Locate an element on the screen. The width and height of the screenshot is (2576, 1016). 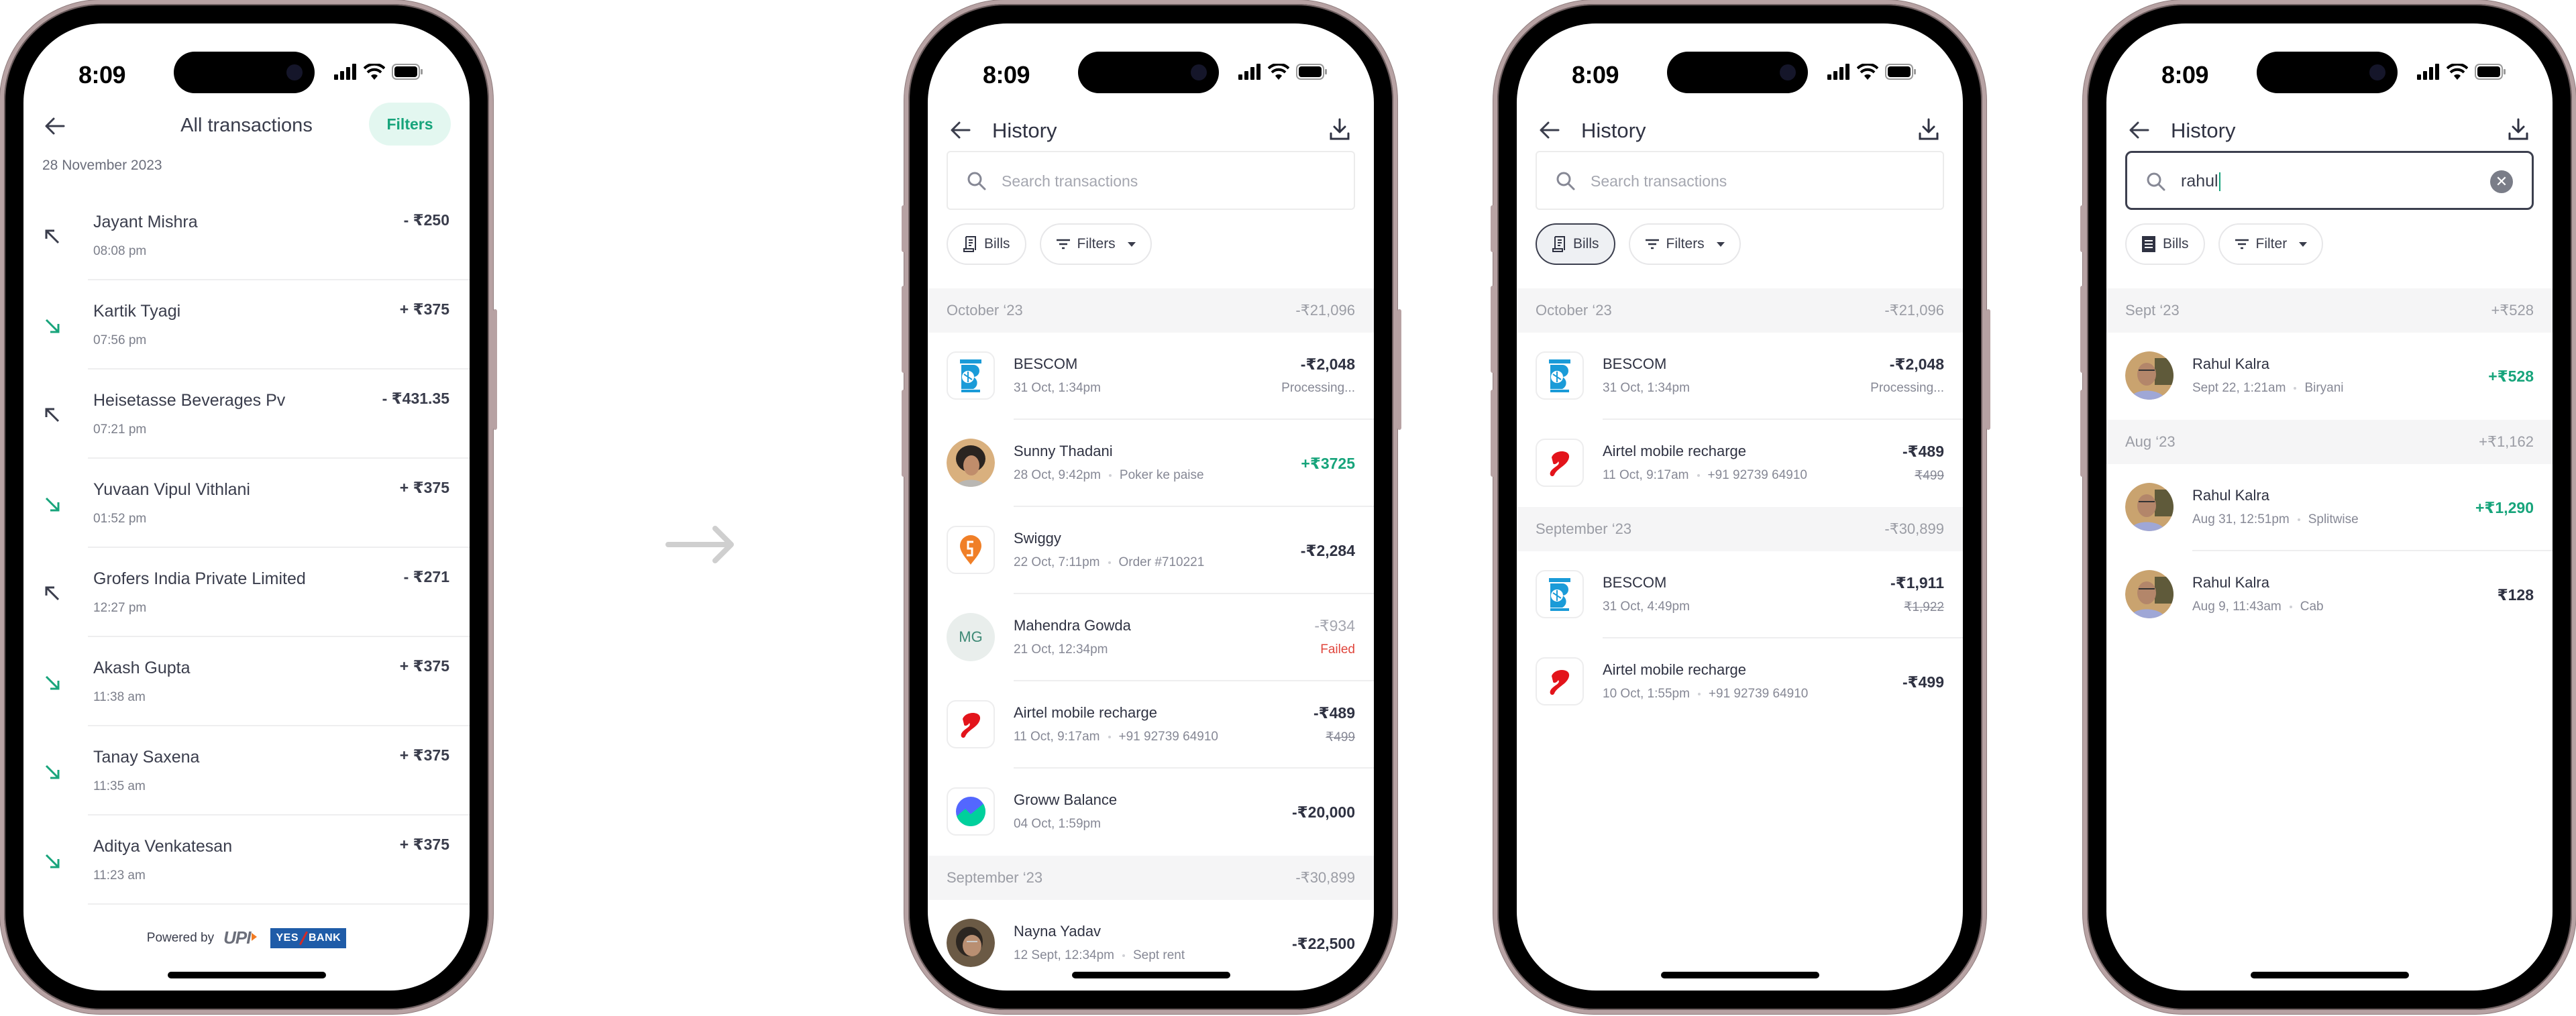
original-amount: ₹499 is located at coordinates (1929, 476).